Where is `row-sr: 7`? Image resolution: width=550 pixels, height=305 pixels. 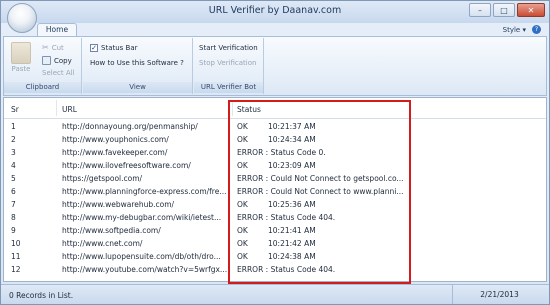 row-sr: 7 is located at coordinates (13, 204).